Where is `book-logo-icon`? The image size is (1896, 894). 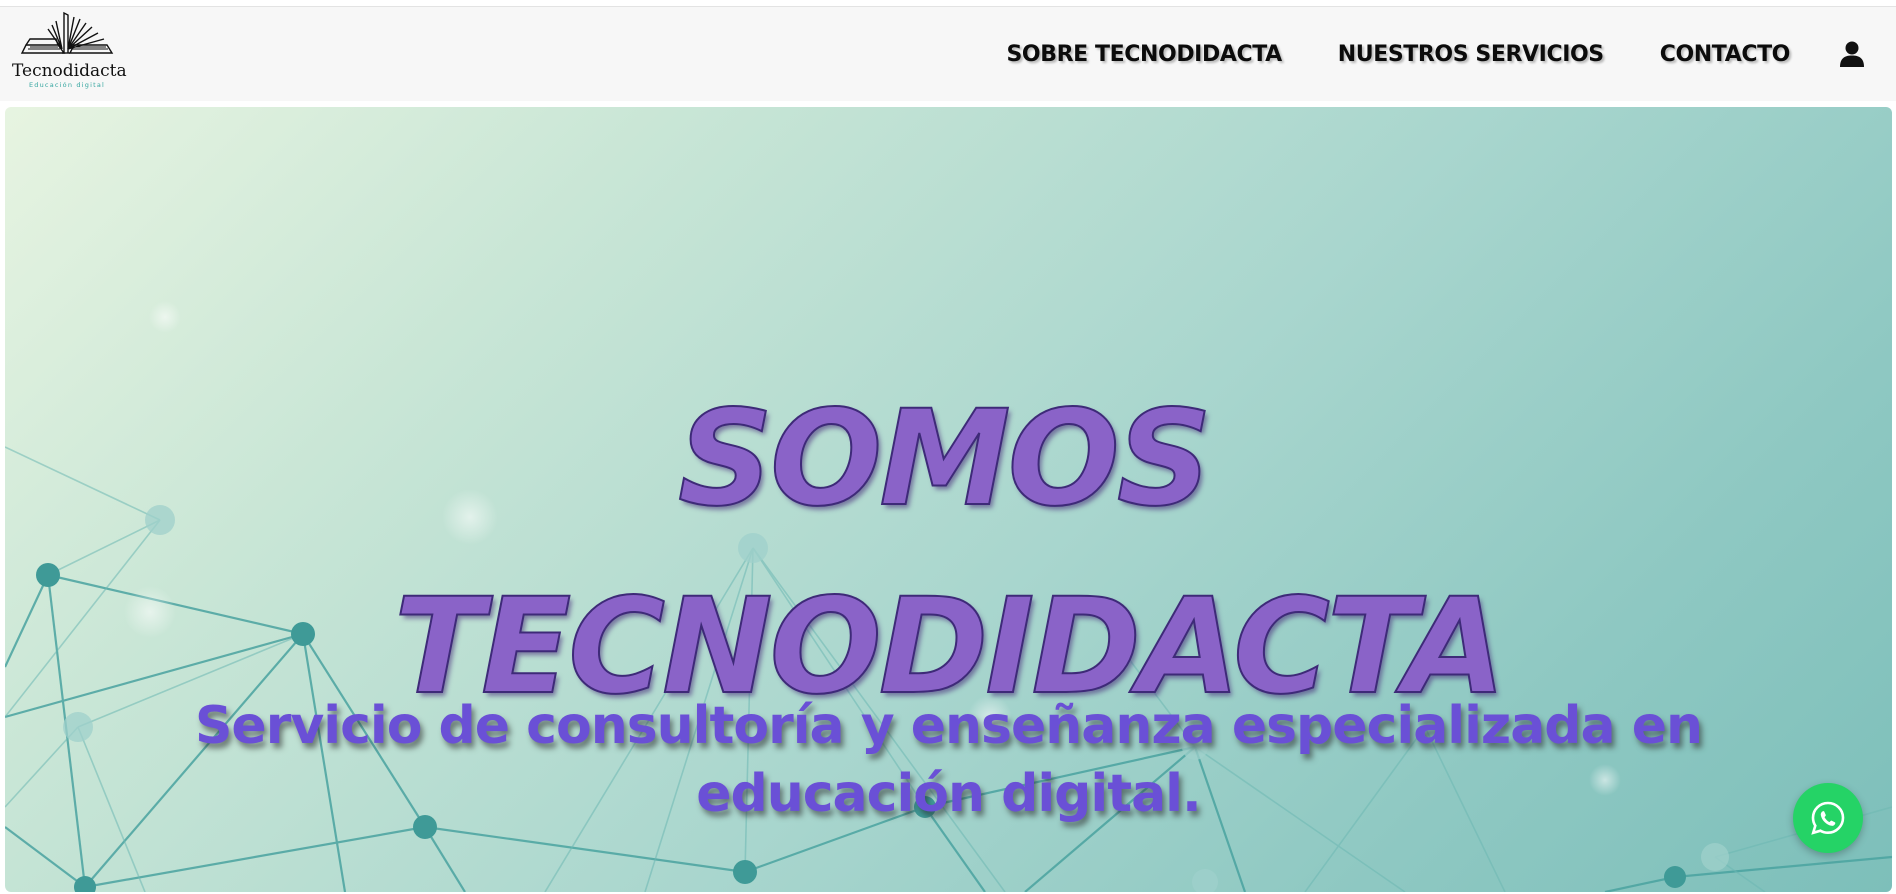
book-logo-icon is located at coordinates (67, 32).